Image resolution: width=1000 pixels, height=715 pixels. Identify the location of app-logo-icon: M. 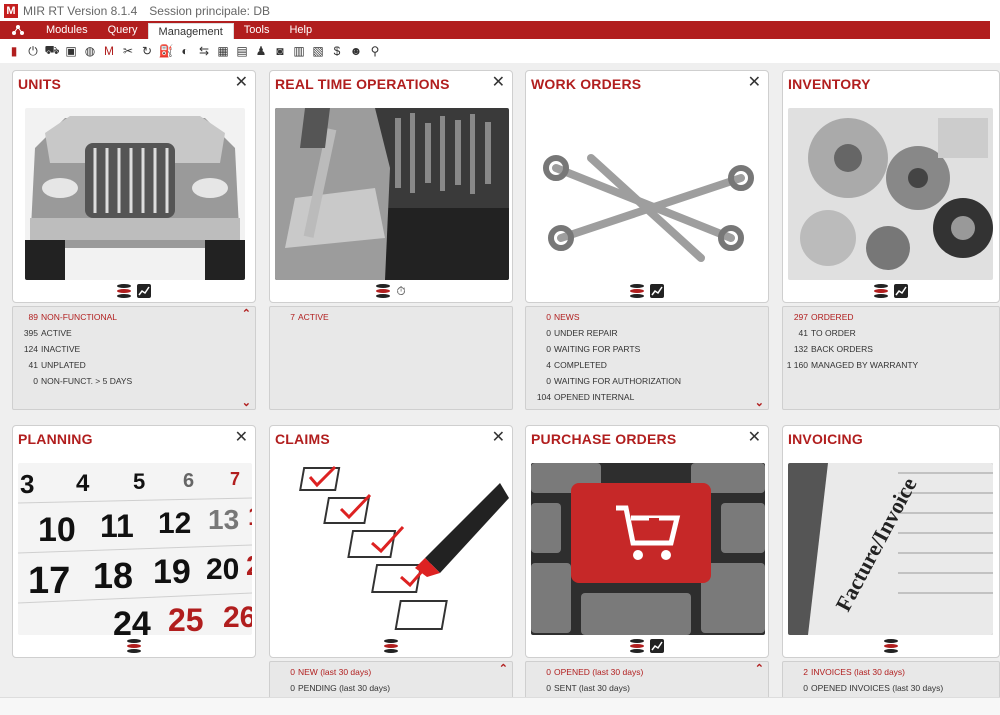
(11, 10).